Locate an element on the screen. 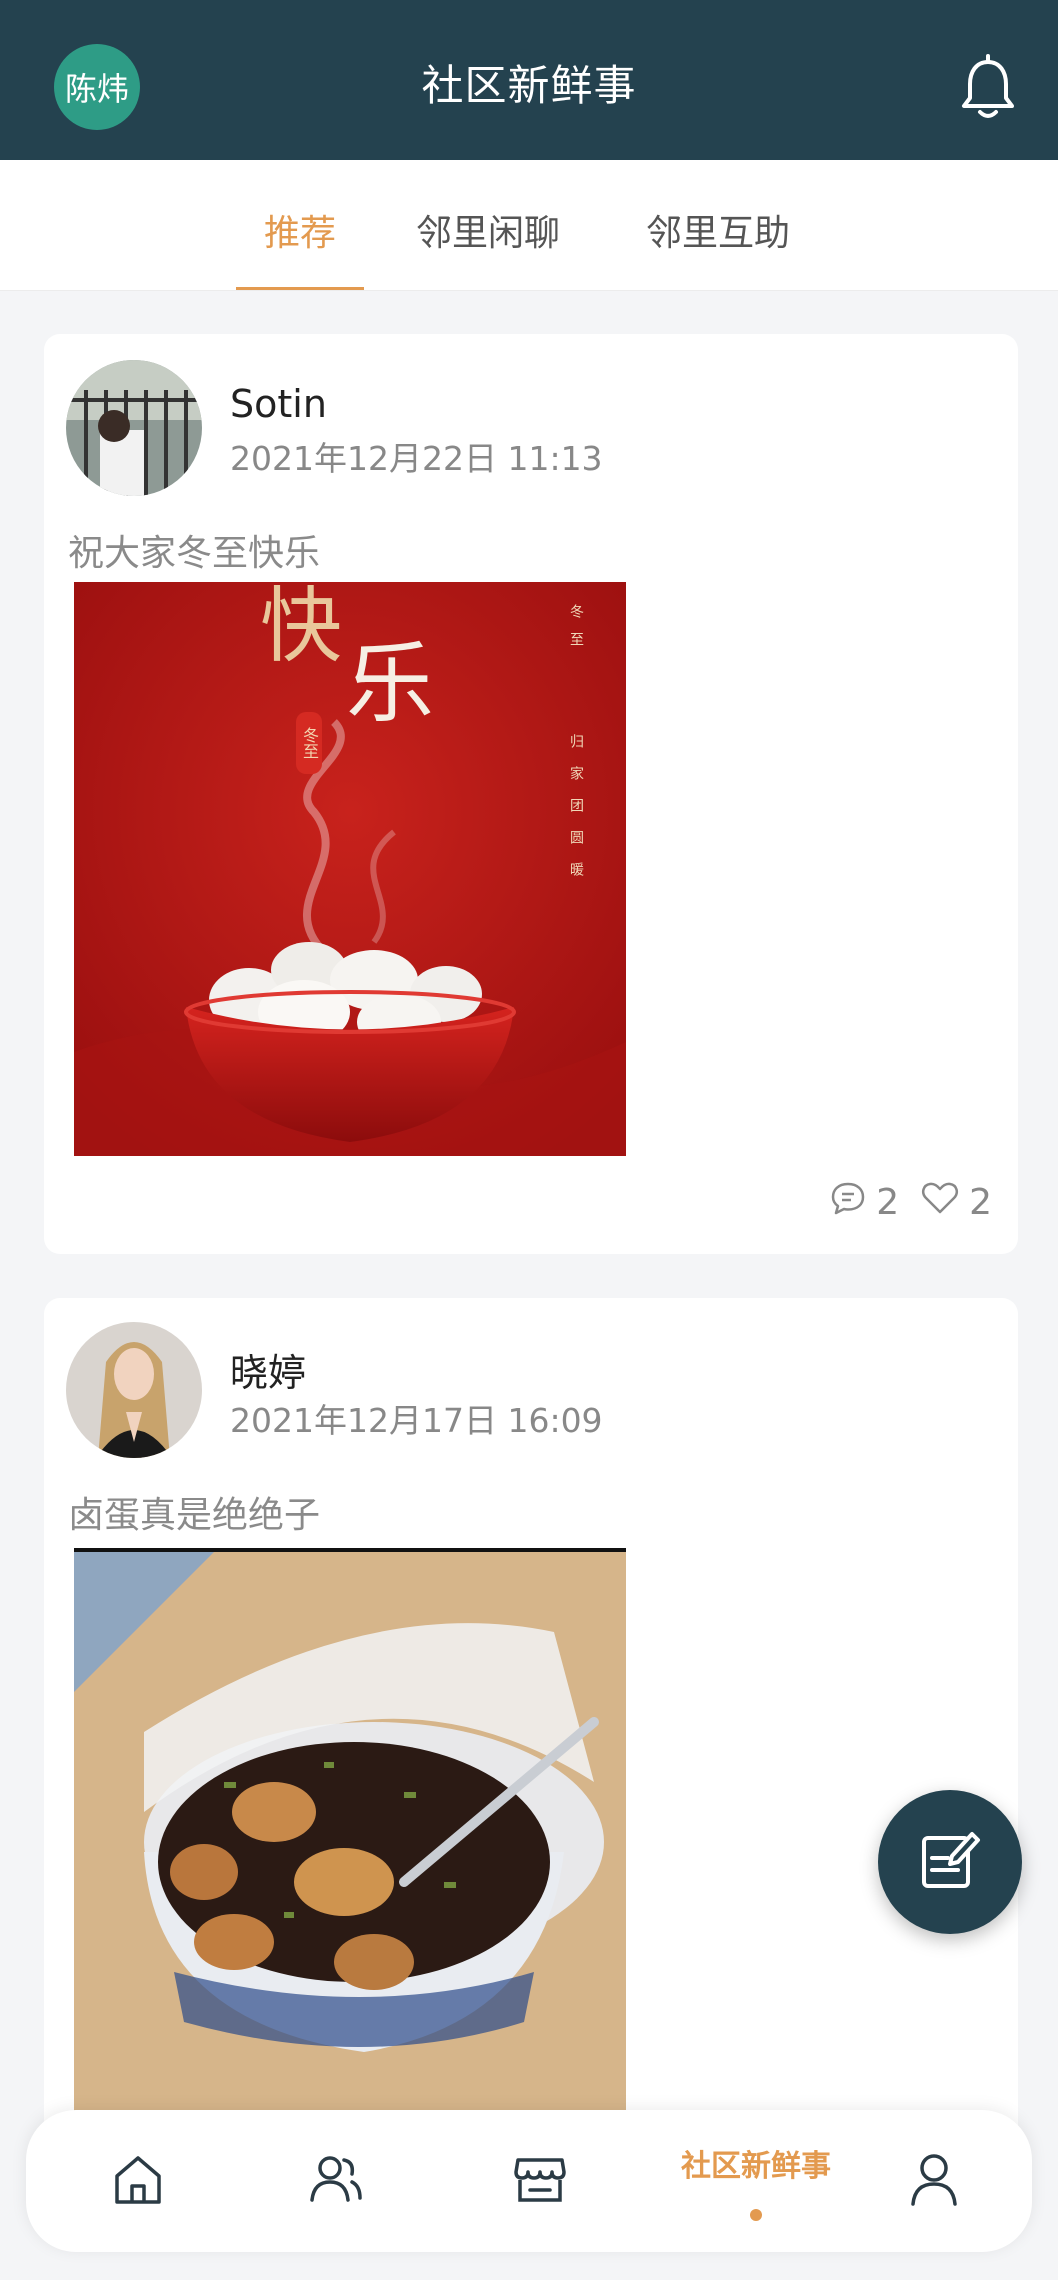 Image resolution: width=1058 pixels, height=2280 pixels. users-icon is located at coordinates (336, 2181).